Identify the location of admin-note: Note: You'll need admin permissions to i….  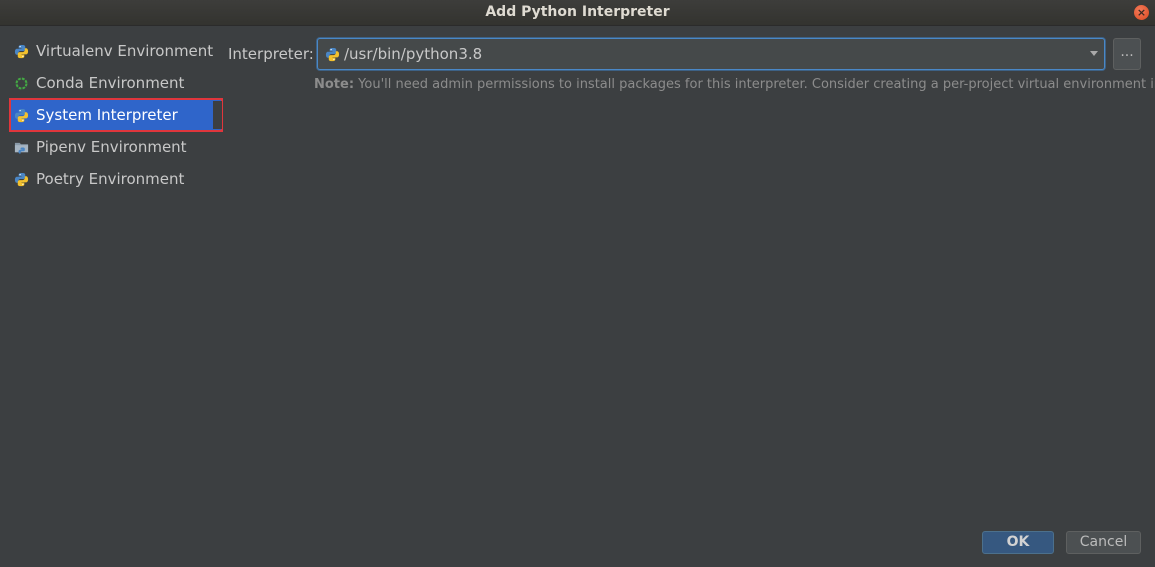
(734, 84).